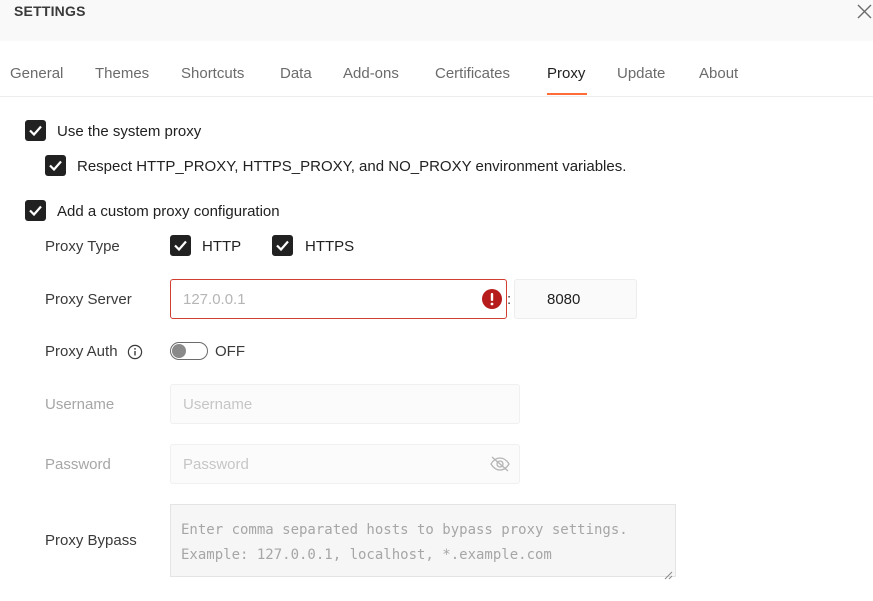  What do you see at coordinates (718, 73) in the screenshot?
I see `tab-about: About` at bounding box center [718, 73].